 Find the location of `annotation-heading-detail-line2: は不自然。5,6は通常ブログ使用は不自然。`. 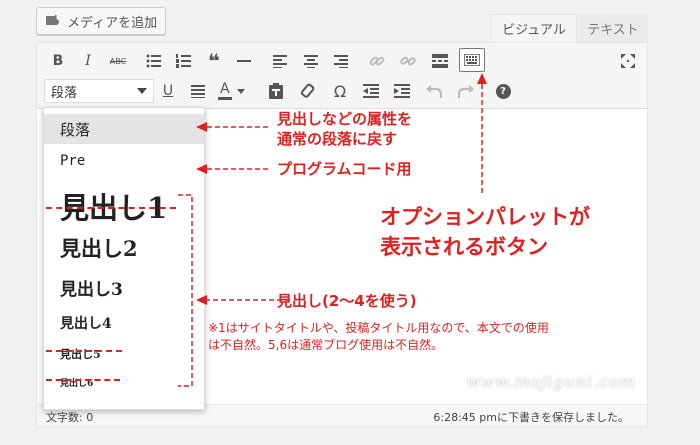

annotation-heading-detail-line2: は不自然。5,6は通常ブログ使用は不自然。 is located at coordinates (326, 345).